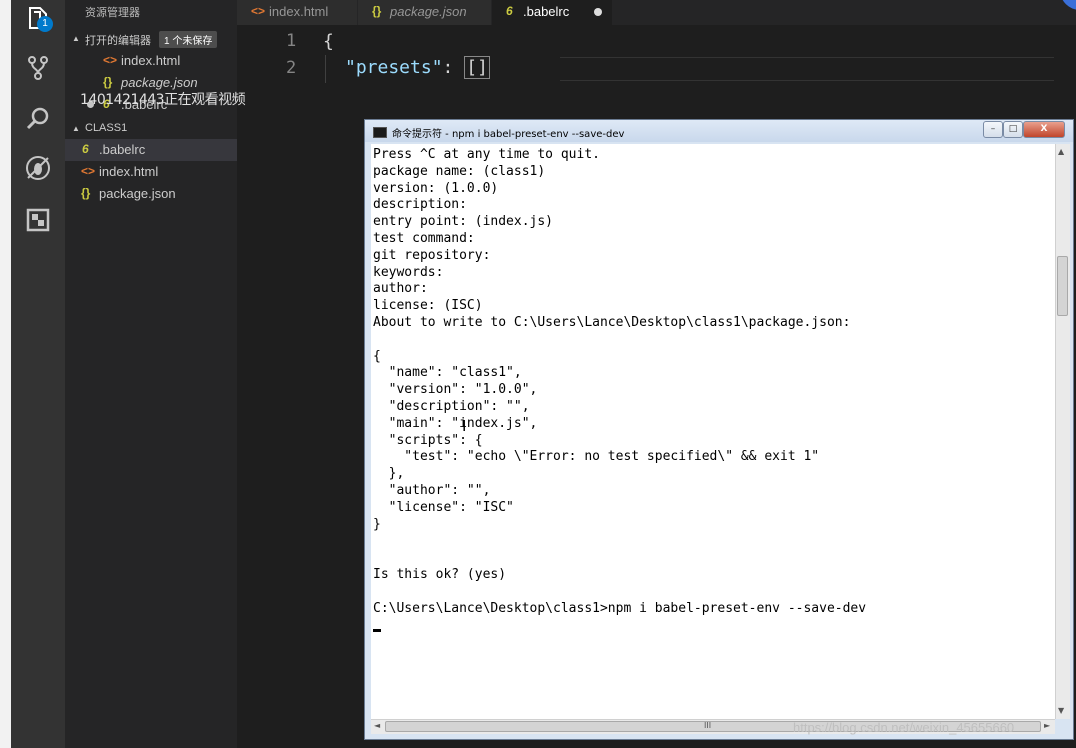 The width and height of the screenshot is (1076, 748). I want to click on activity-bar: 1, so click(38, 374).